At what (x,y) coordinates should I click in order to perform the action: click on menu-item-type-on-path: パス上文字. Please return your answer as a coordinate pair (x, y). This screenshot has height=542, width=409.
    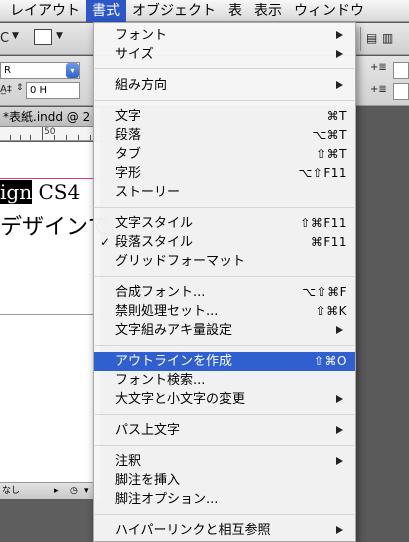
    Looking at the image, I should click on (224, 430).